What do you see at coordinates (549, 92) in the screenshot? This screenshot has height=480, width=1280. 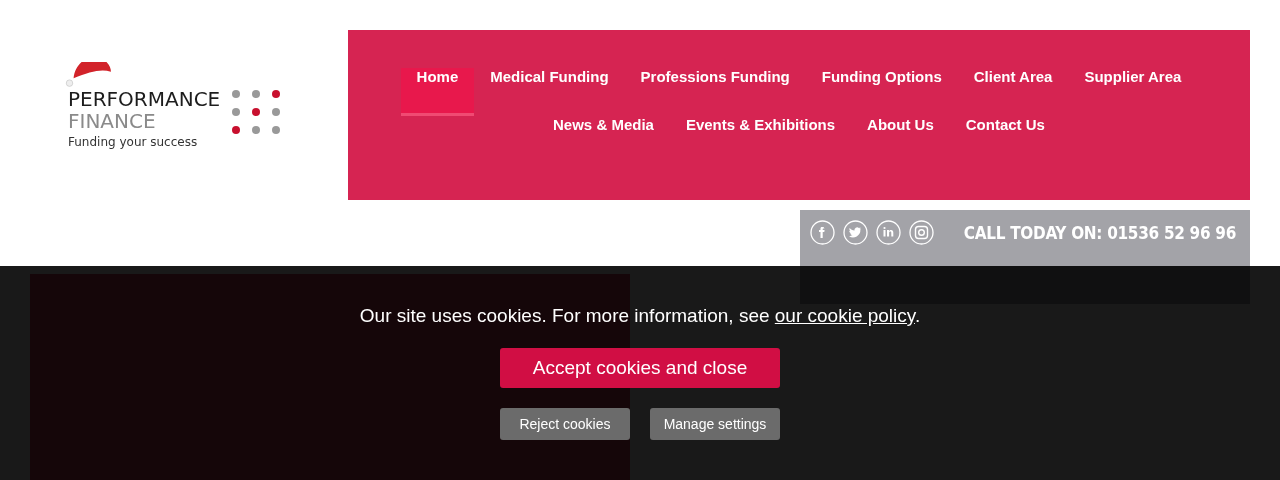 I see `nav-link: Medical Funding` at bounding box center [549, 92].